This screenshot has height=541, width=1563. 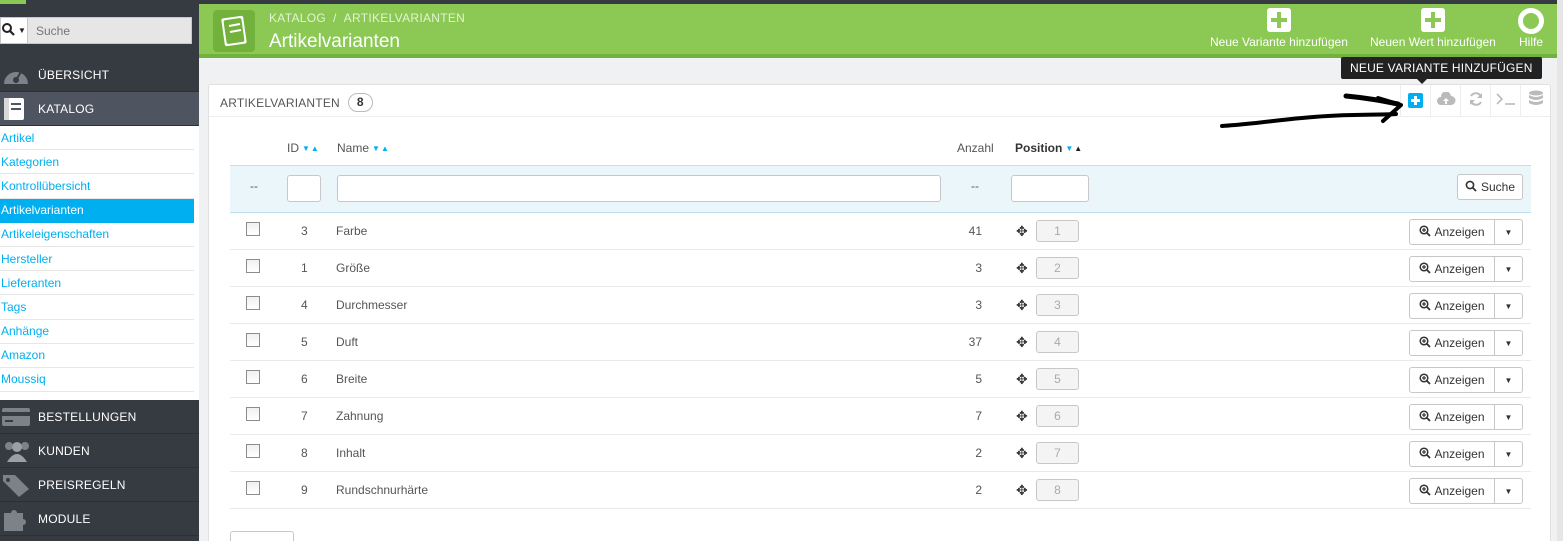 I want to click on sql-manager-button, so click(x=1535, y=100).